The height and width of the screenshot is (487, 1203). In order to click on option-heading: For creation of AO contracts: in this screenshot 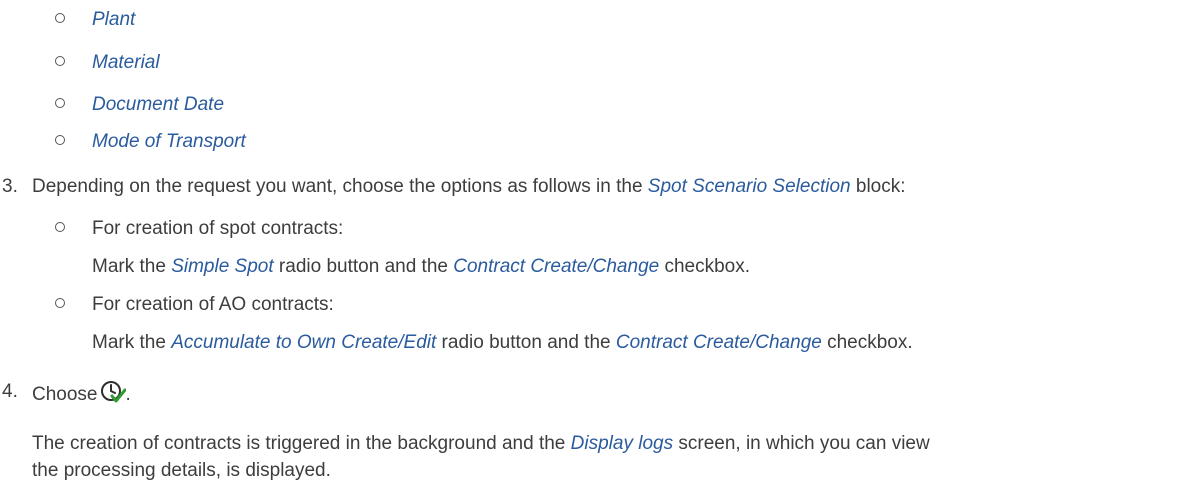, I will do `click(213, 304)`.